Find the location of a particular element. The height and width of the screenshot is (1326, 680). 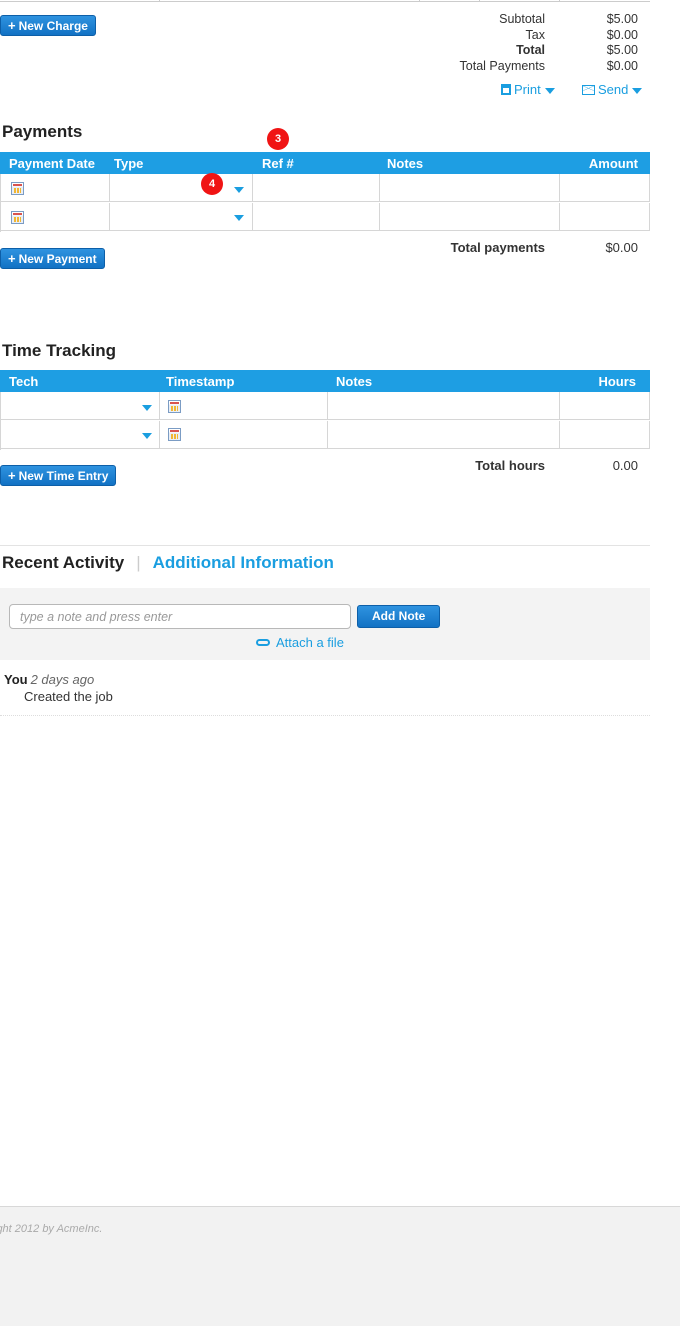

col-amount: Amount is located at coordinates (613, 163).